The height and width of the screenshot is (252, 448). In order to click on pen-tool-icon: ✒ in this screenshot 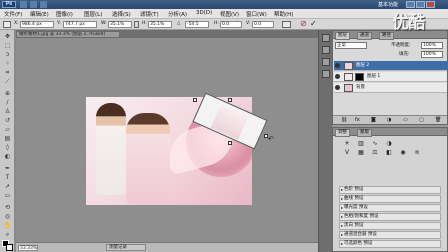, I will do `click(7, 168)`.